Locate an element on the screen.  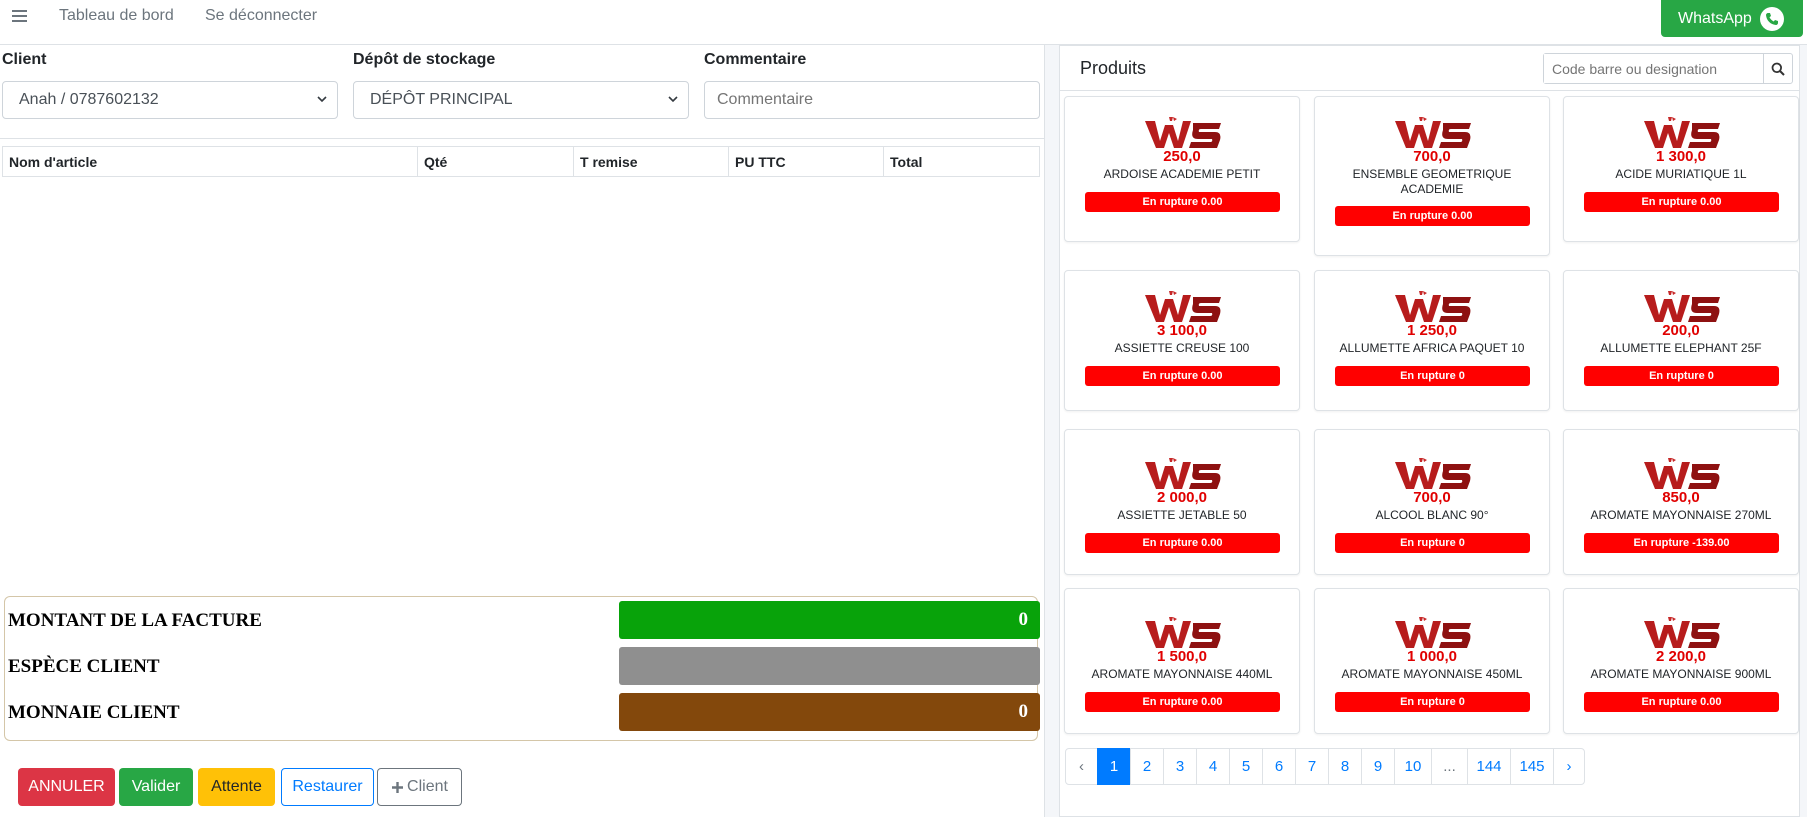
product-price: 200,0 is located at coordinates (1681, 330).